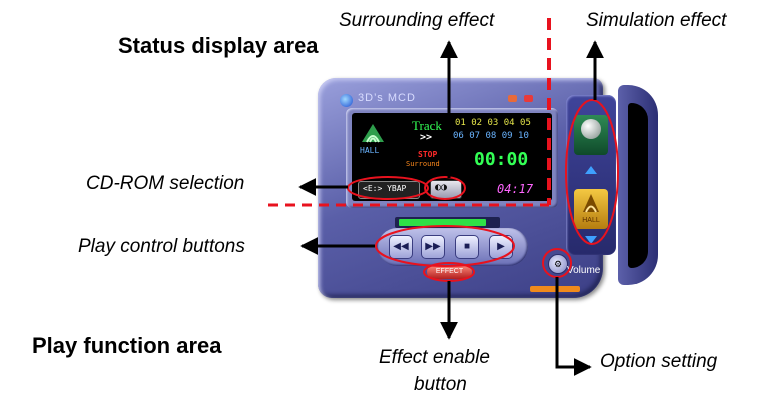 This screenshot has height=402, width=761. Describe the element at coordinates (388, 188) in the screenshot. I see `cdrom-highlight` at that location.